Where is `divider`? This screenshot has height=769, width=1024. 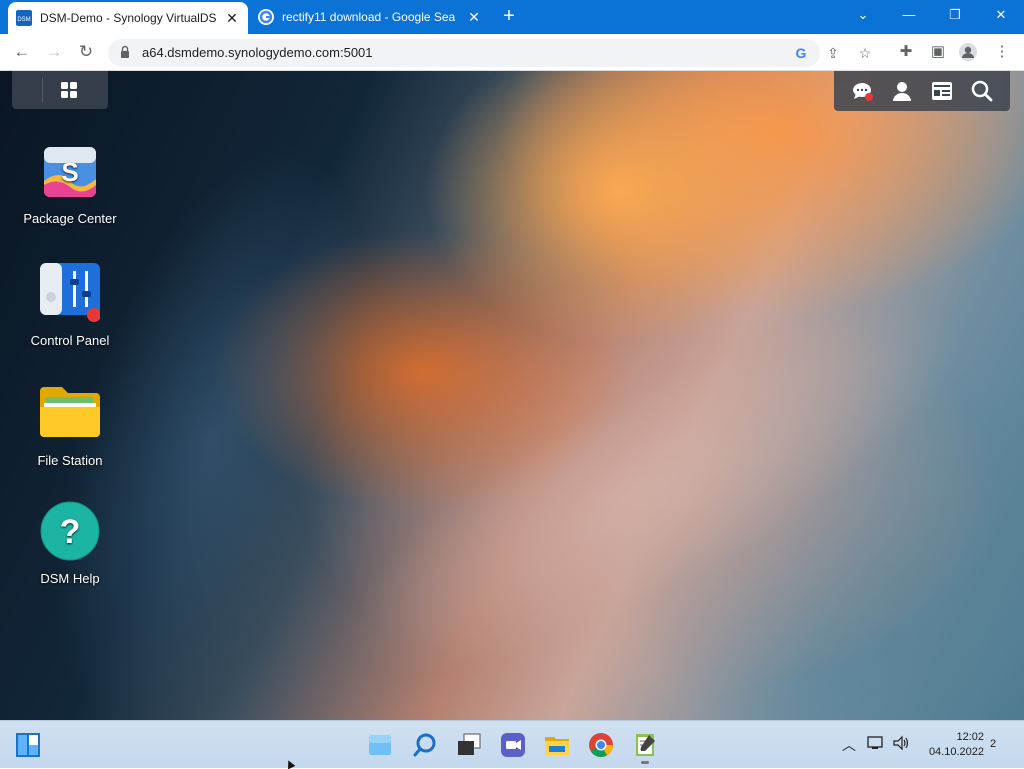 divider is located at coordinates (42, 90).